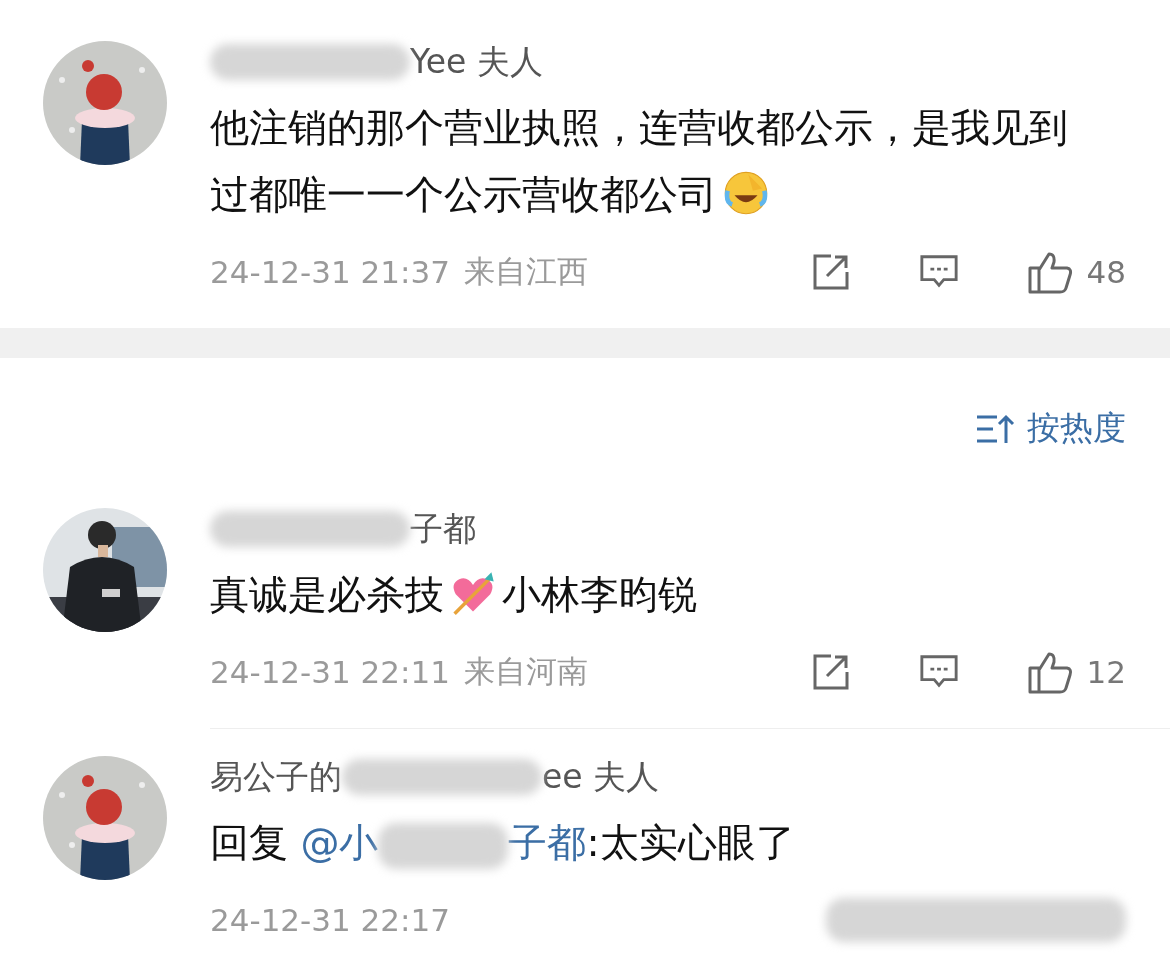 This screenshot has width=1170, height=970. What do you see at coordinates (1106, 272) in the screenshot?
I see `like-count: 48` at bounding box center [1106, 272].